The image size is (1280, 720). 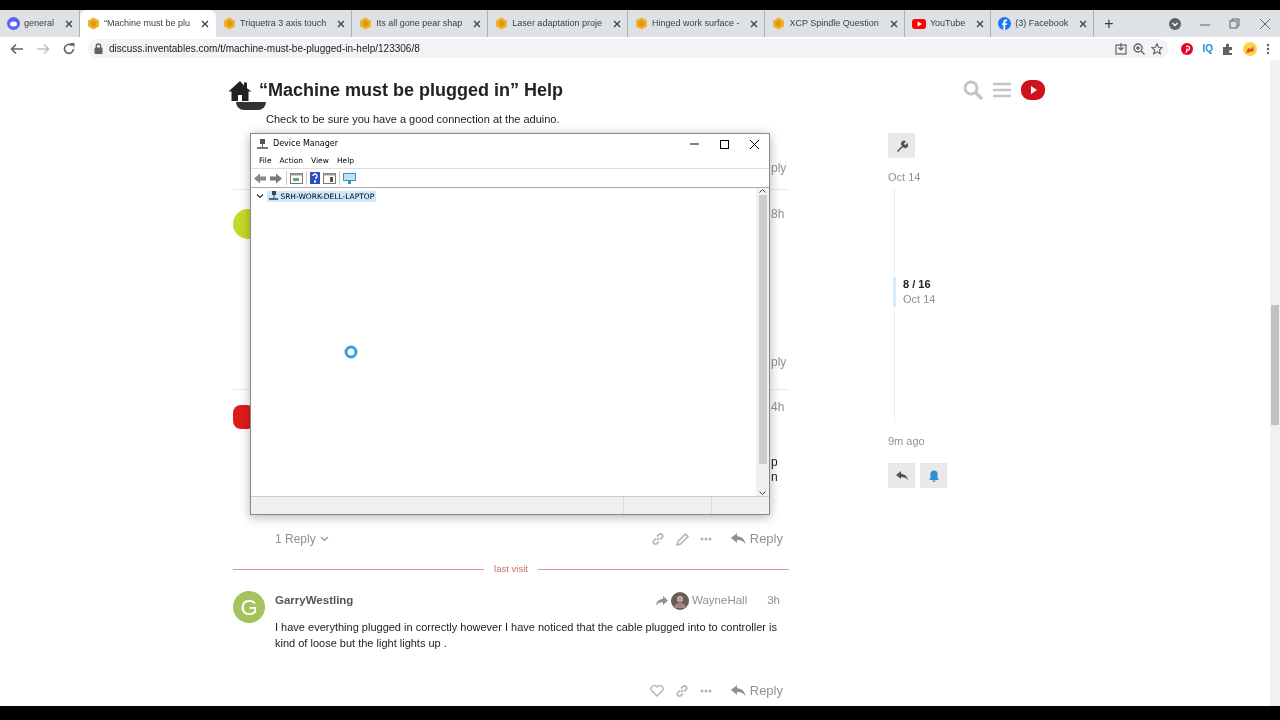 I want to click on post-text: Check to be sure you have a good connection at the aduino., so click(x=413, y=119).